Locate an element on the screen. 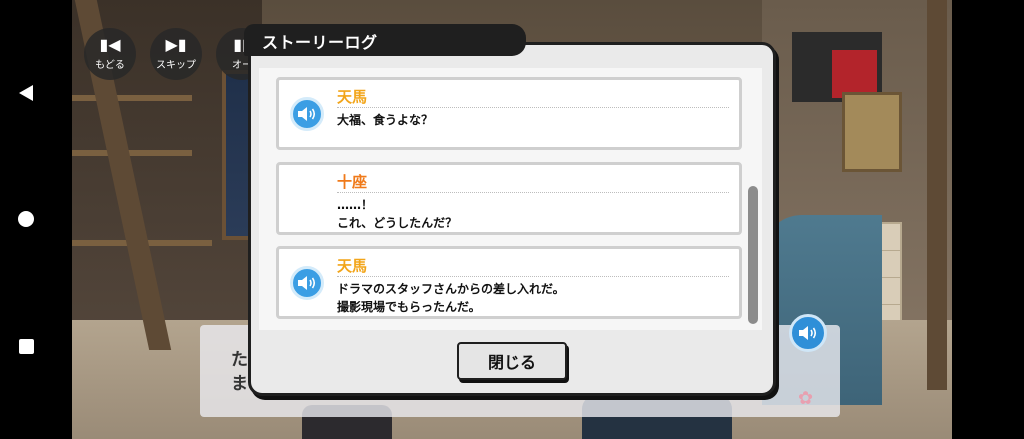 The image size is (1024, 439). message-line-2: ま is located at coordinates (239, 384).